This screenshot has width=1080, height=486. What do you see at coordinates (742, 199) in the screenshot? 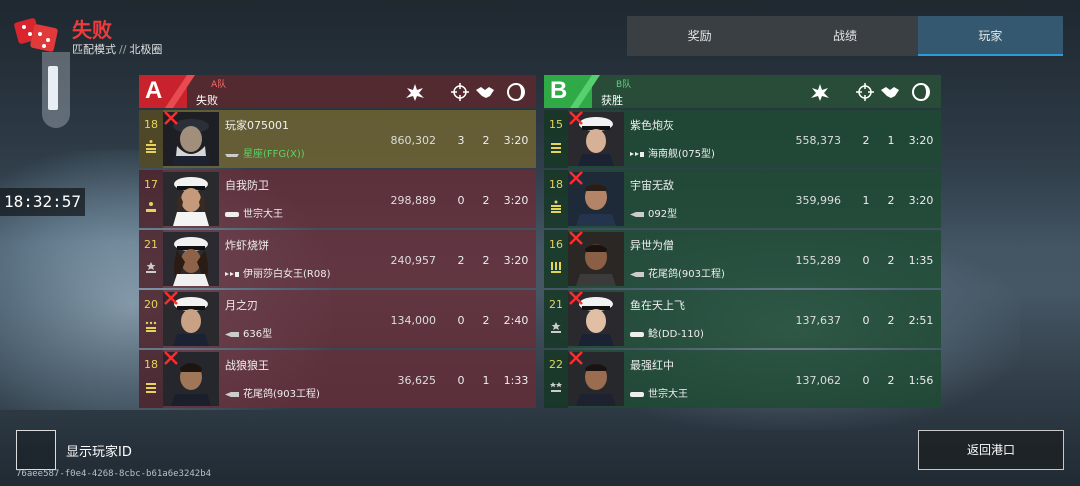
I see `player-row: 18 宇宙无敌 092型 359,996 1 2 3:20` at bounding box center [742, 199].